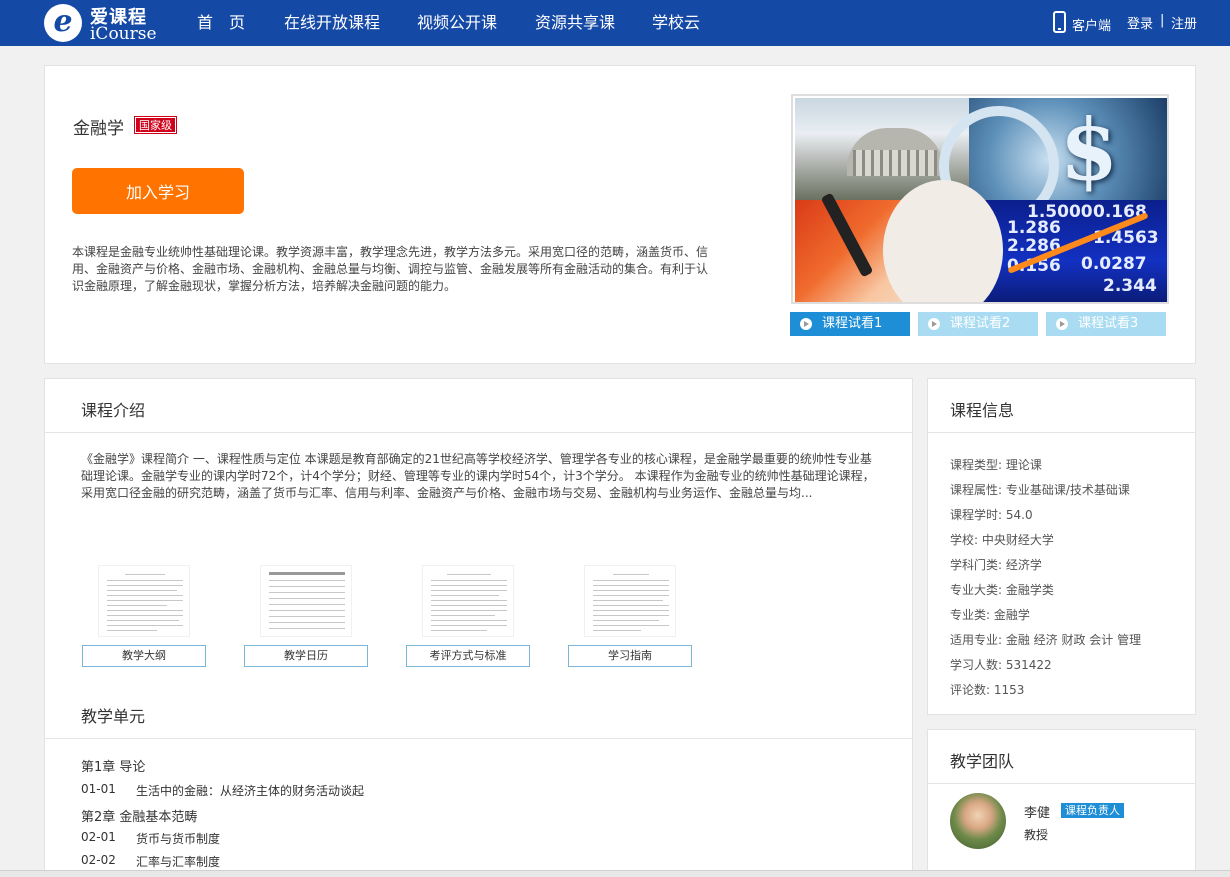 This screenshot has width=1230, height=877. I want to click on teaching-team-panel: 教学团队 李健 课程负责人 教授, so click(1061, 803).